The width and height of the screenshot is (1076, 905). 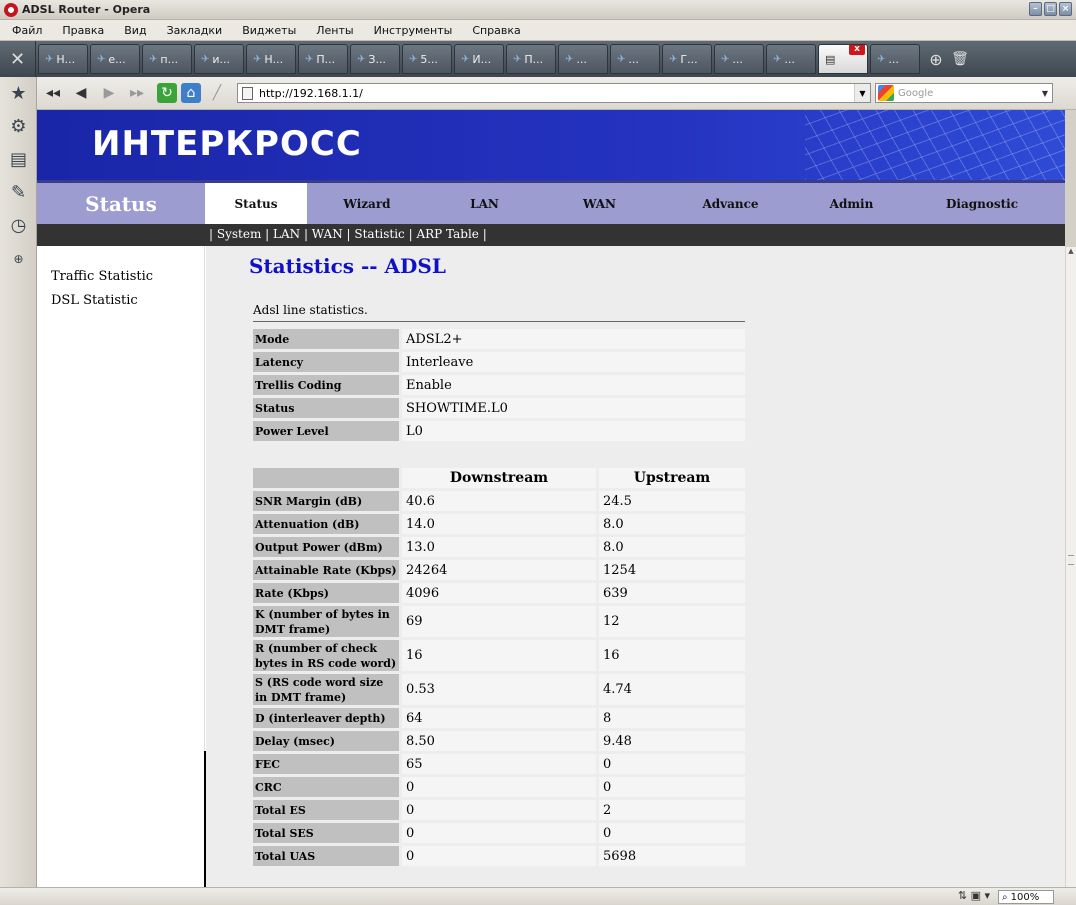 What do you see at coordinates (81, 30) in the screenshot?
I see `menu-item: Правка` at bounding box center [81, 30].